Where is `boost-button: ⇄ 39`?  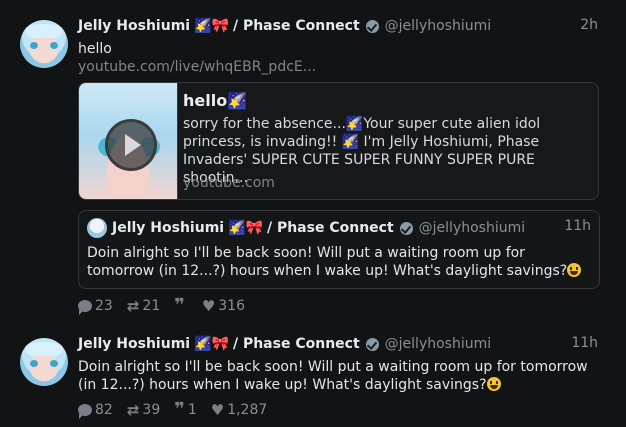
boost-button: ⇄ 39 is located at coordinates (143, 410).